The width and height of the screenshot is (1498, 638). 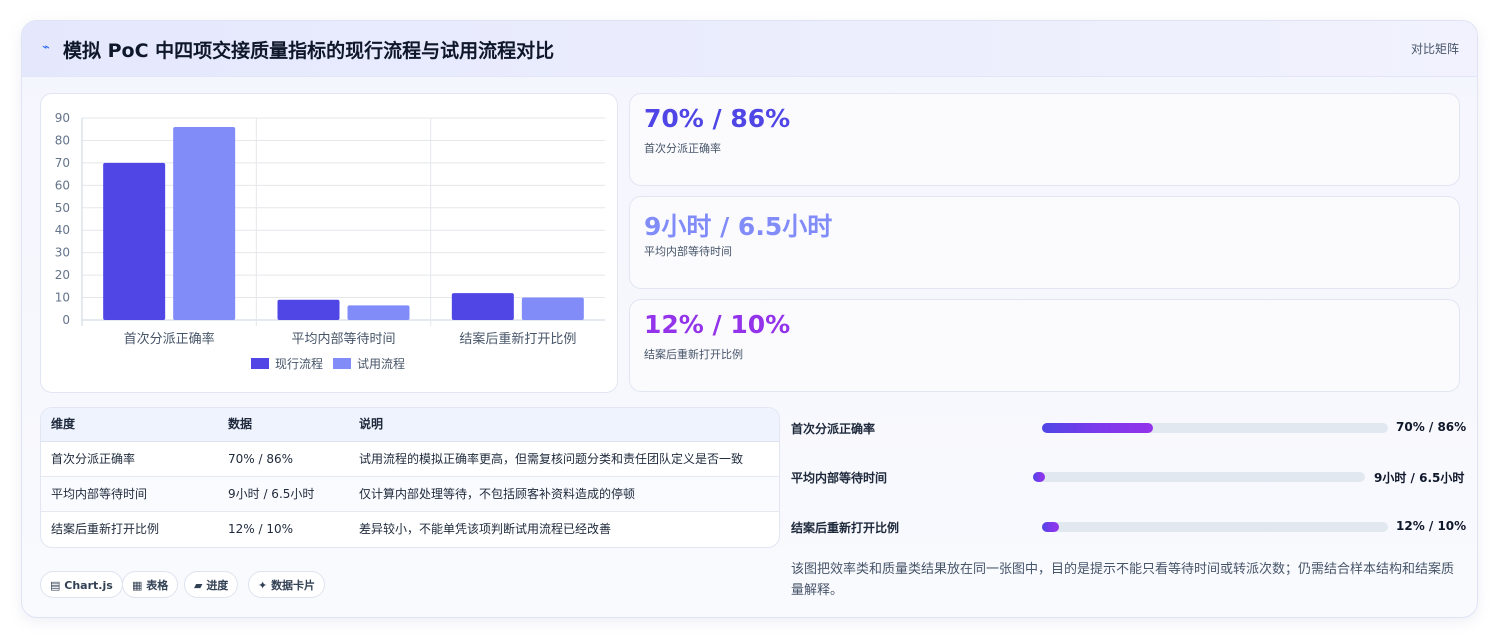 I want to click on table-cell: 12% / 10%, so click(x=261, y=529).